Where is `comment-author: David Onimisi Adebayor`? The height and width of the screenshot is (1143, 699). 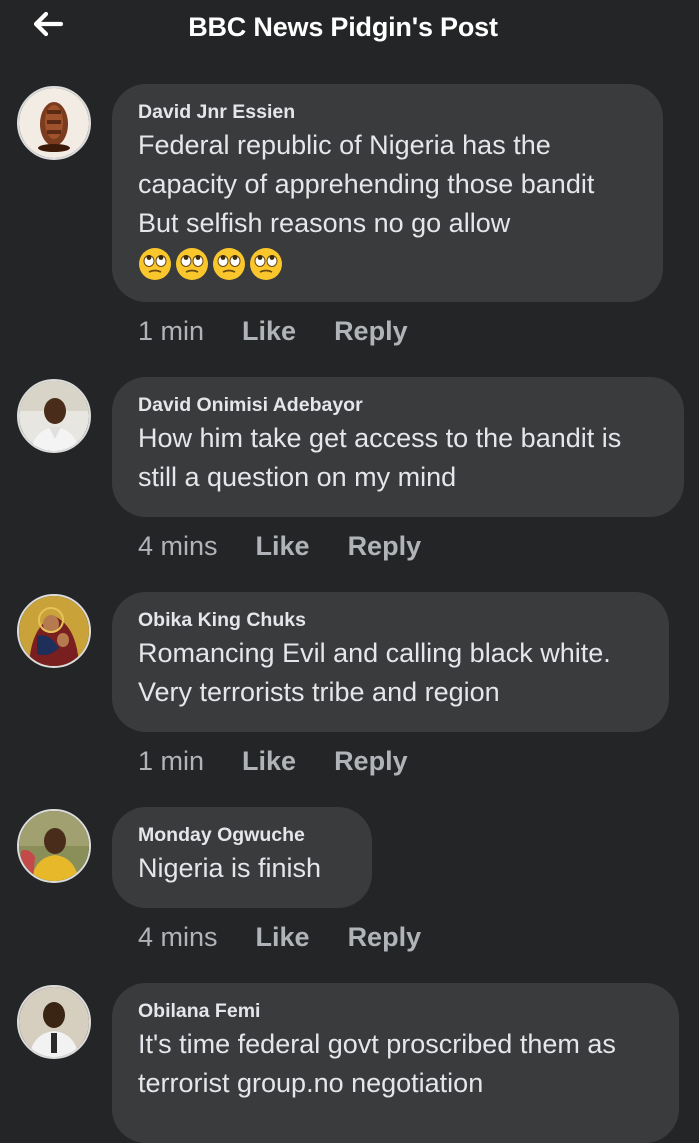 comment-author: David Onimisi Adebayor is located at coordinates (398, 405).